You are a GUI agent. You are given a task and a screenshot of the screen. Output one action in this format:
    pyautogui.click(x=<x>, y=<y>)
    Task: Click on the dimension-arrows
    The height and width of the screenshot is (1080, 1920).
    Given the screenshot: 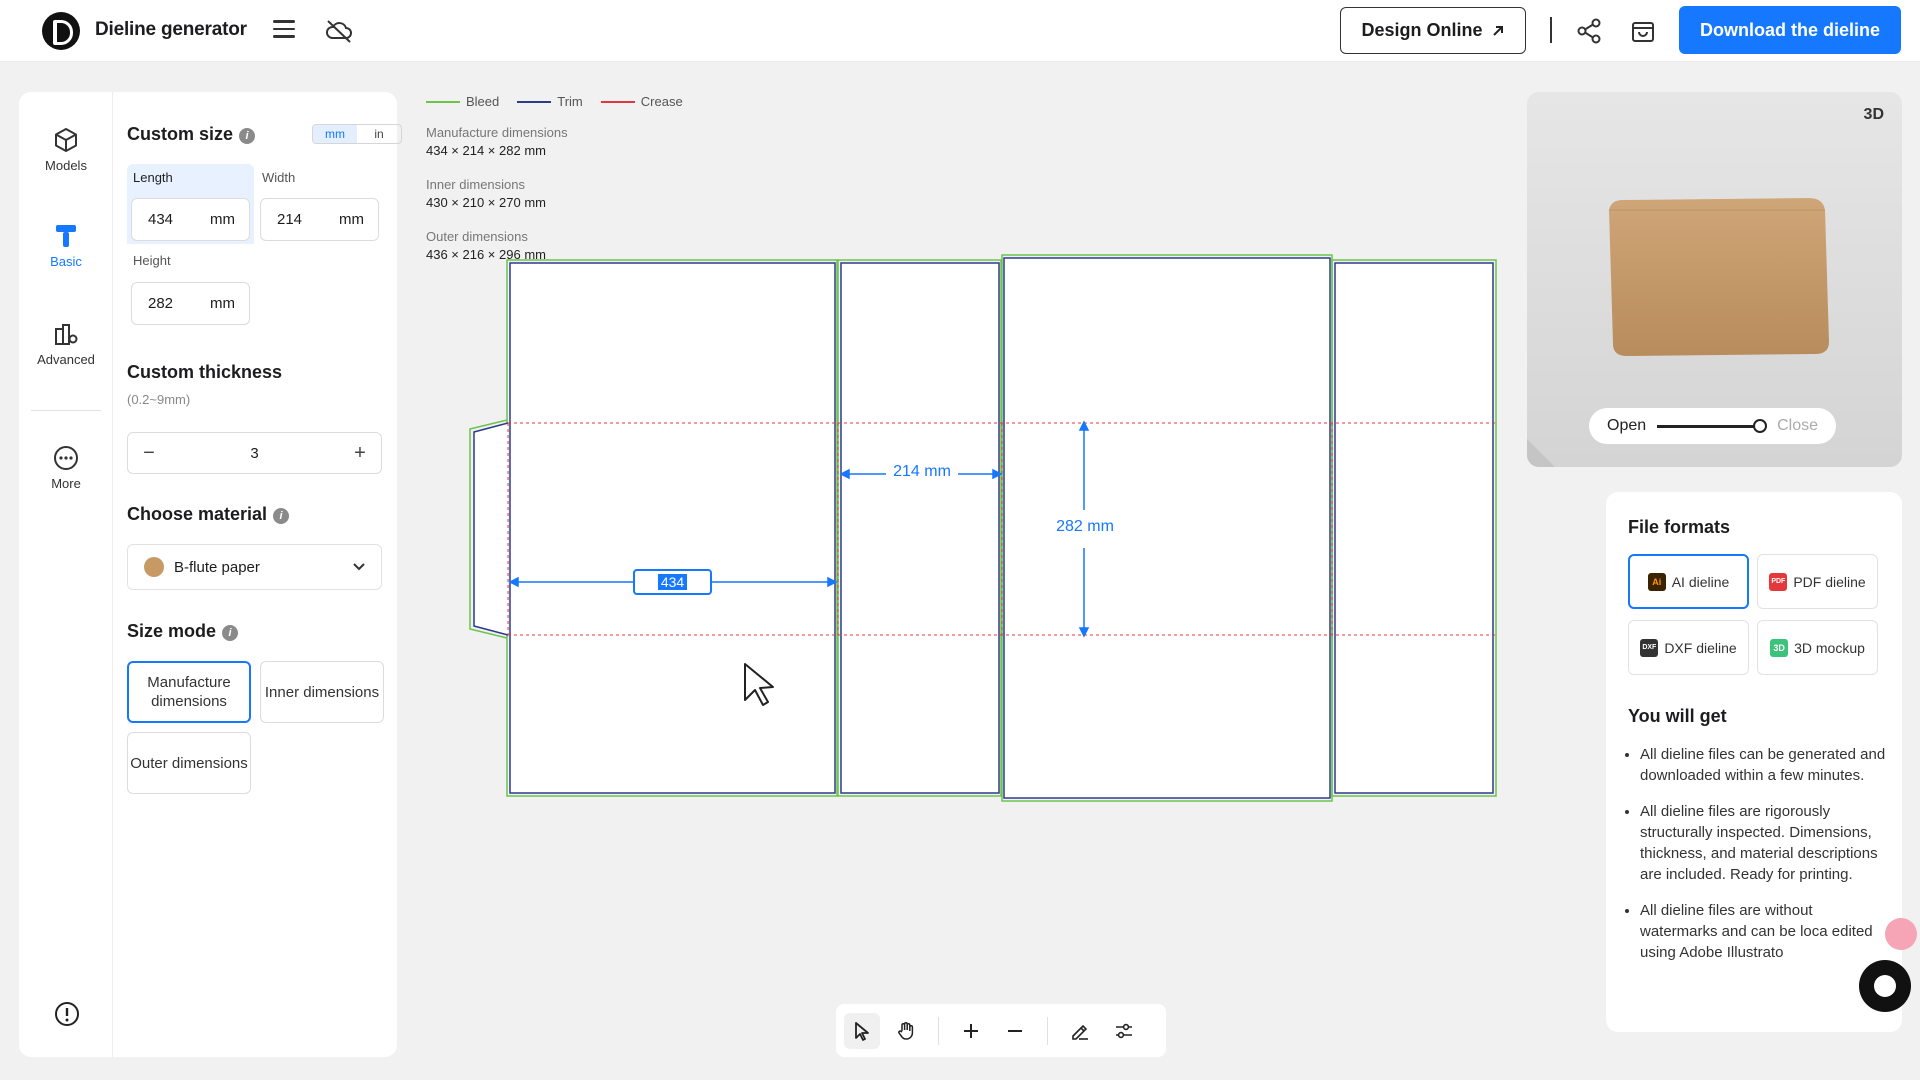 What is the action you would take?
    pyautogui.click(x=799, y=529)
    